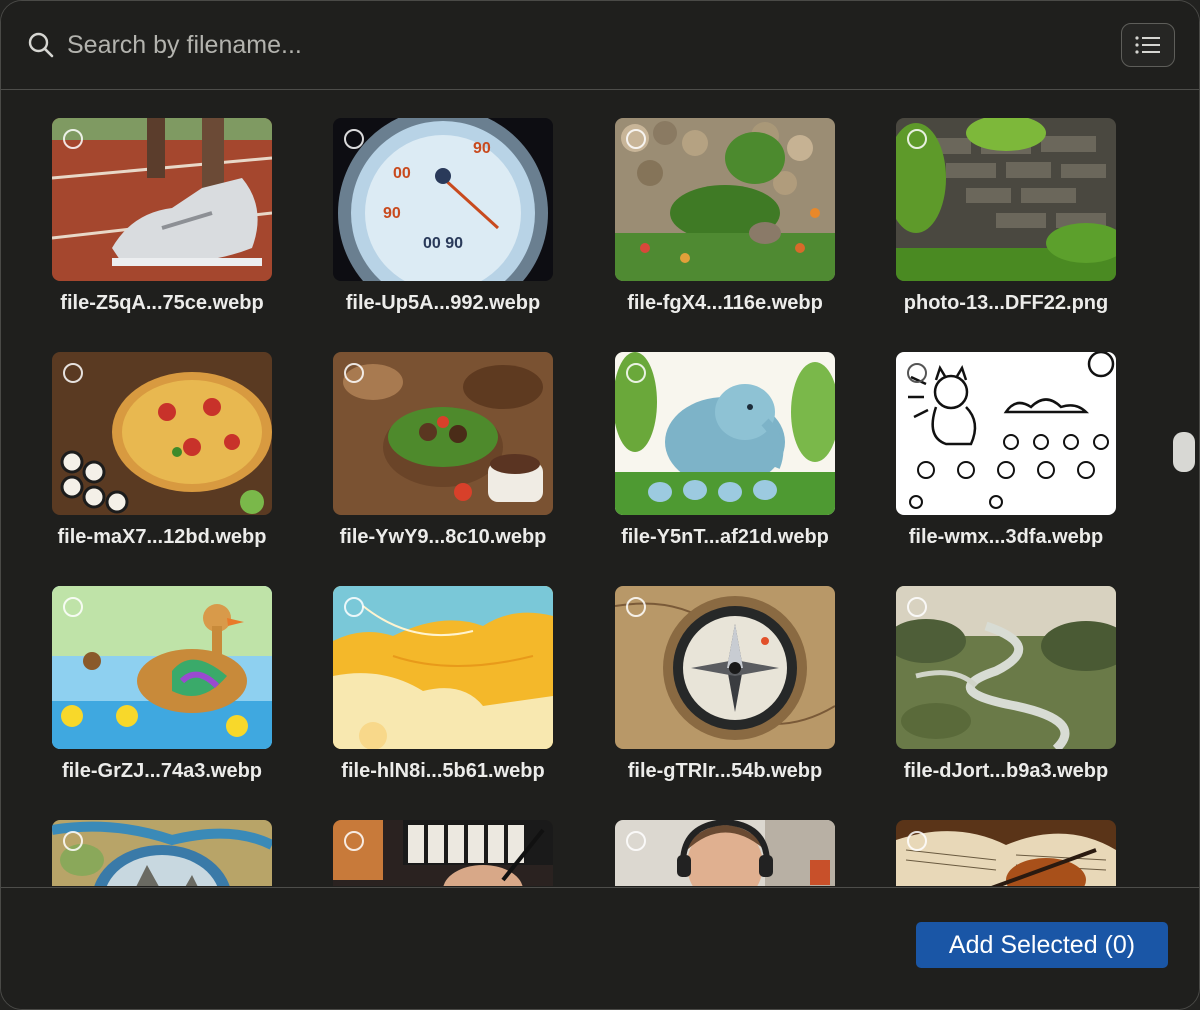  I want to click on thumbnail-image-globe-mountains, so click(162, 853).